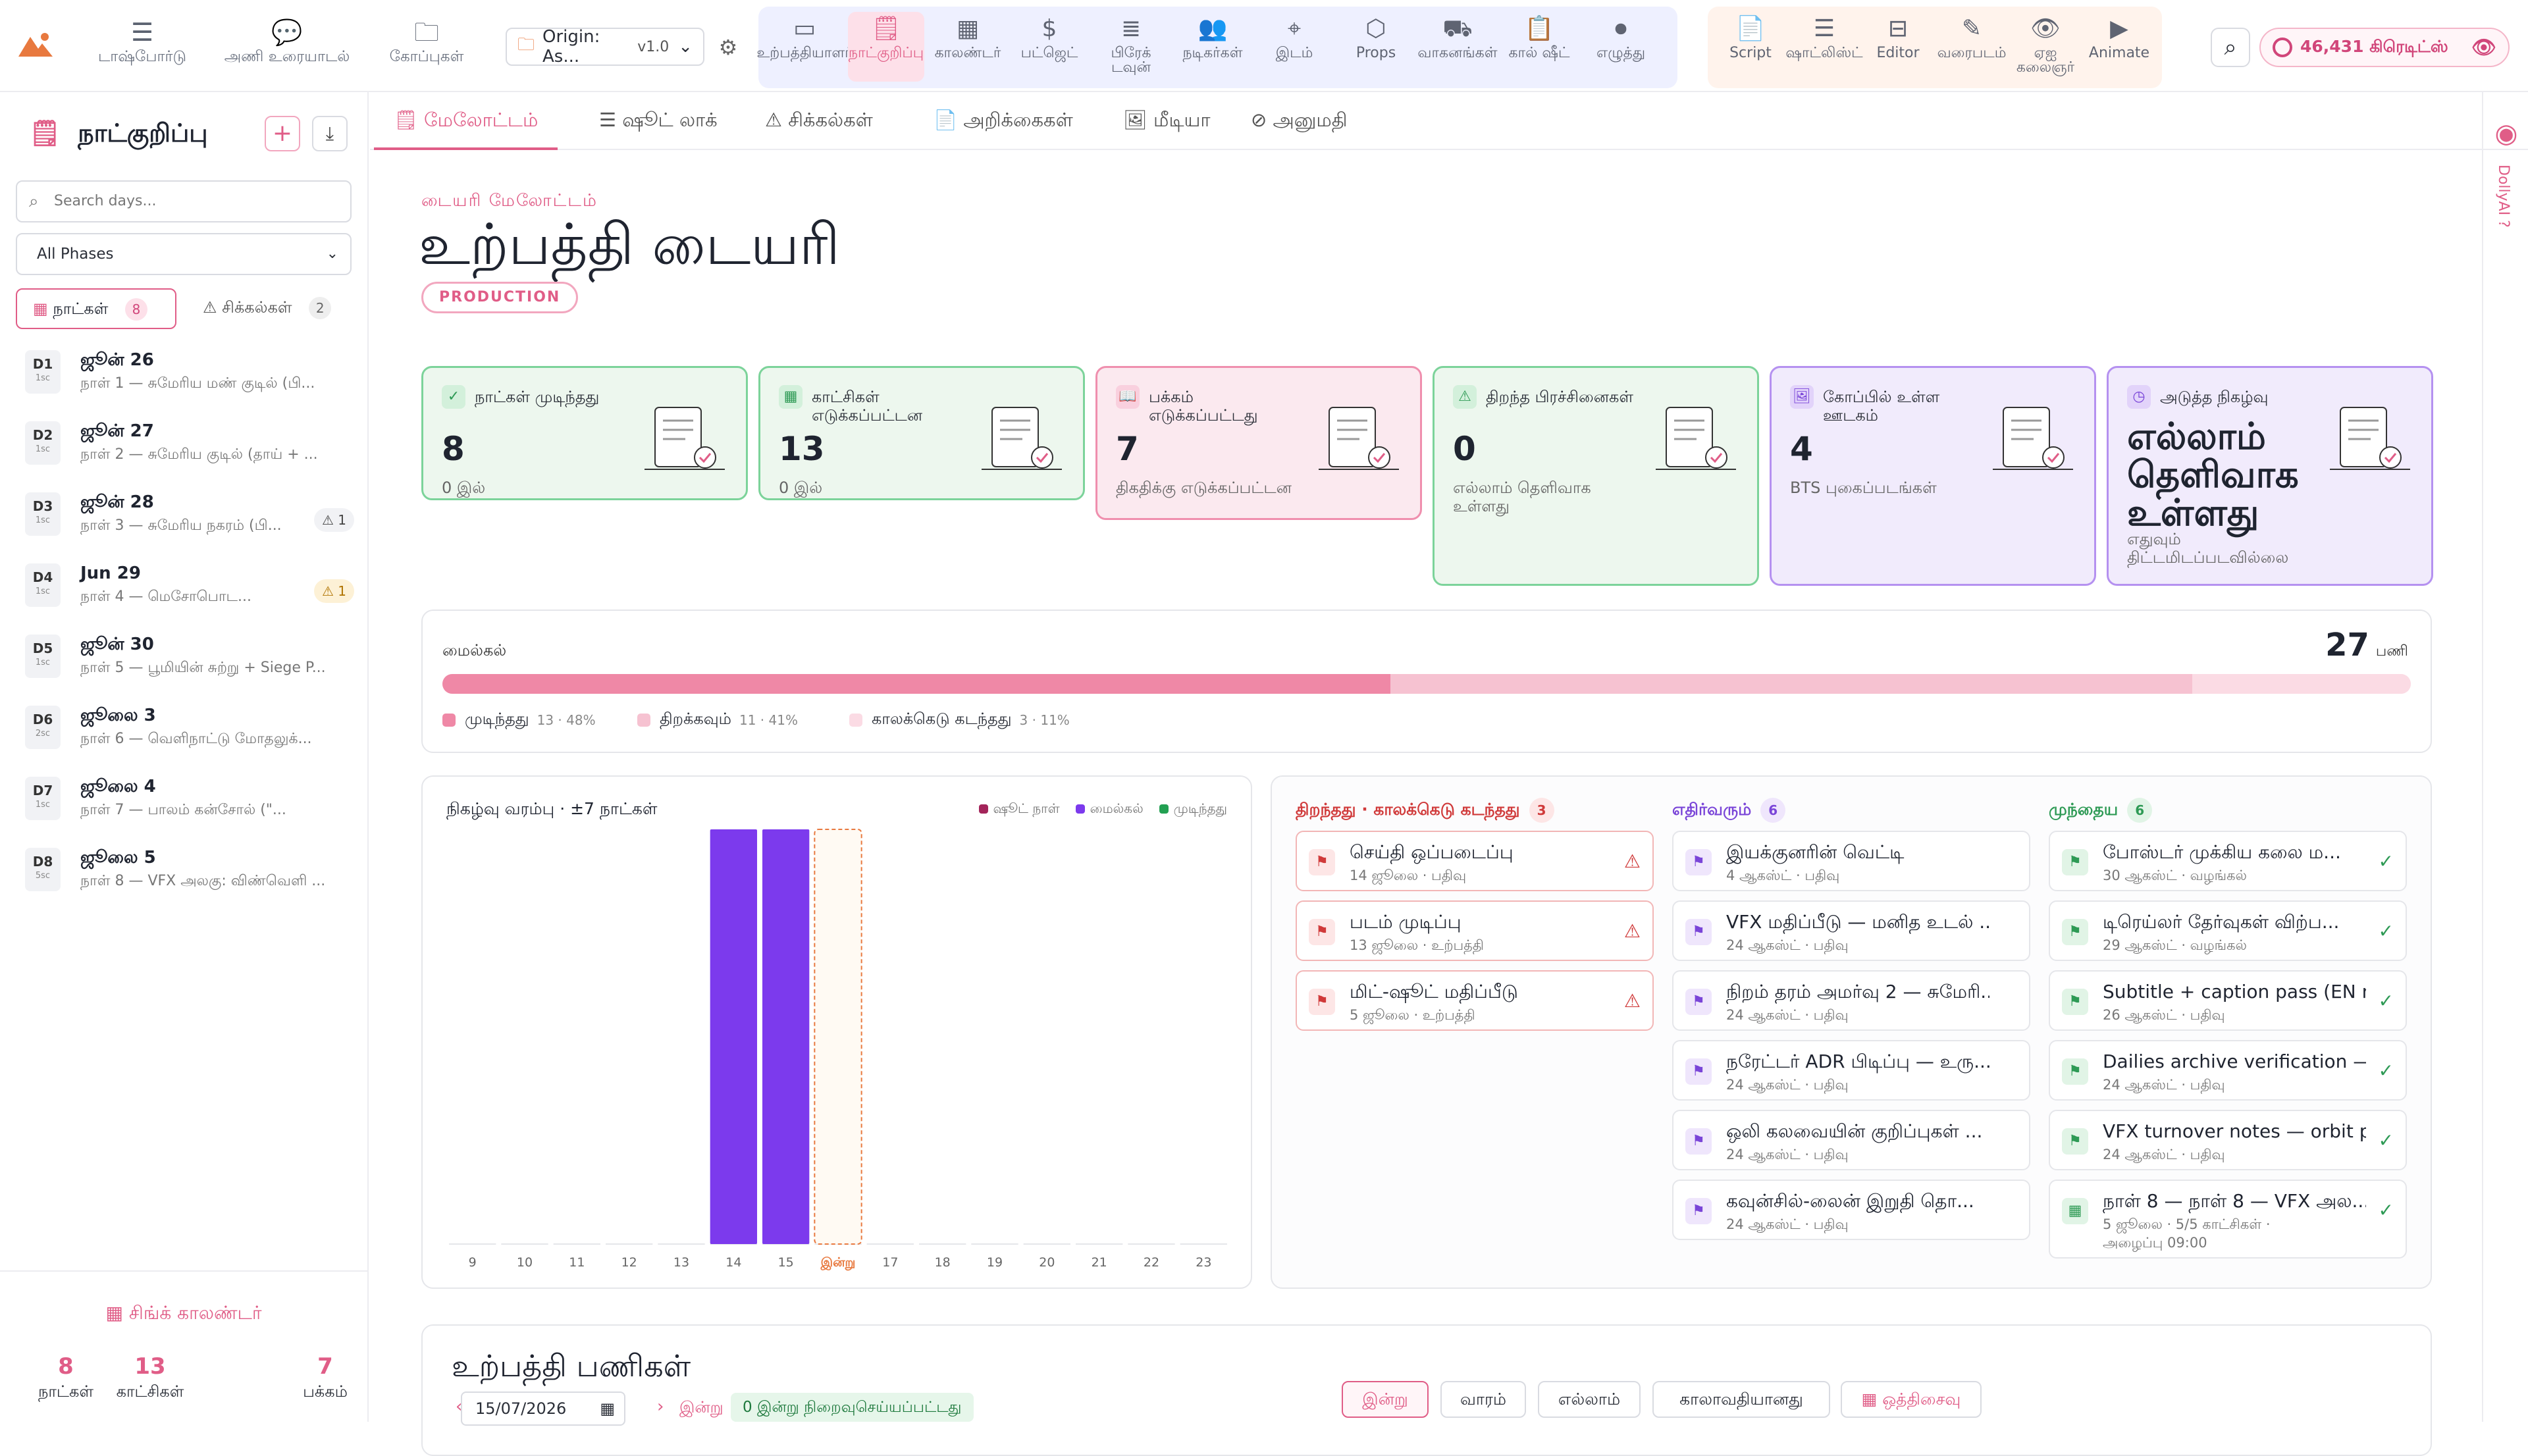  I want to click on project-selector: 🗀 Origin: As... v1.0 ⌄, so click(605, 46).